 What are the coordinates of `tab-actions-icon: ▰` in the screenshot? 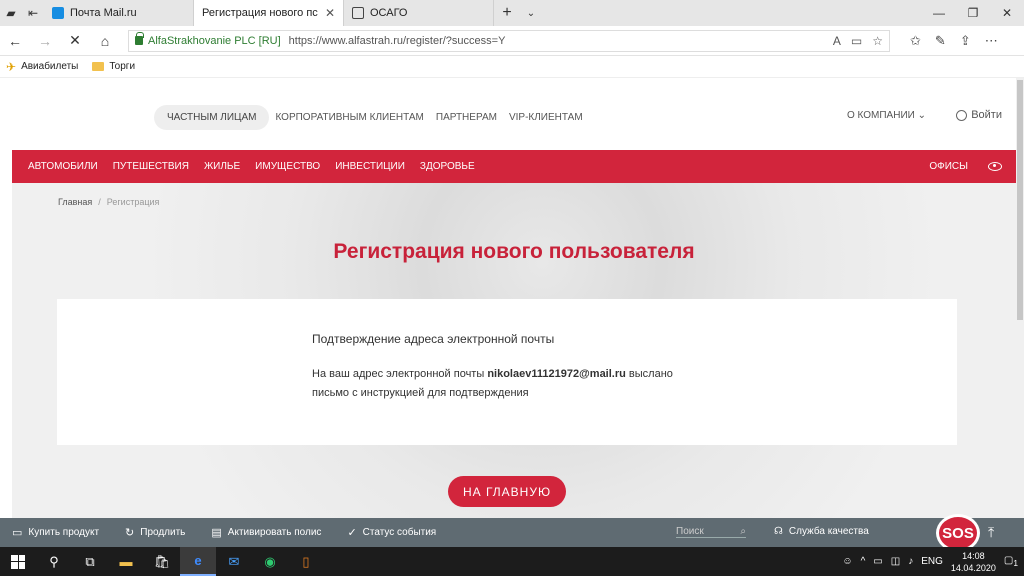 It's located at (11, 13).